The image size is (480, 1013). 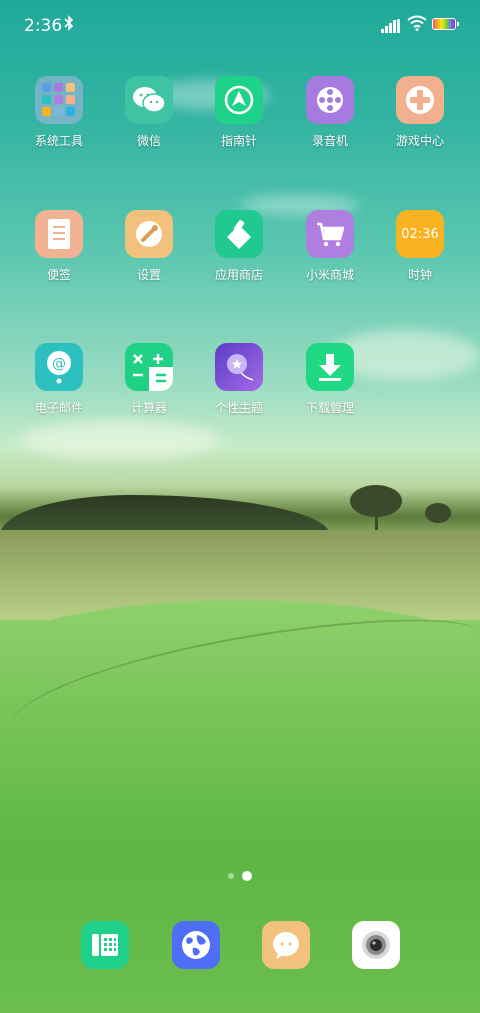 What do you see at coordinates (330, 234) in the screenshot?
I see `cart-icon` at bounding box center [330, 234].